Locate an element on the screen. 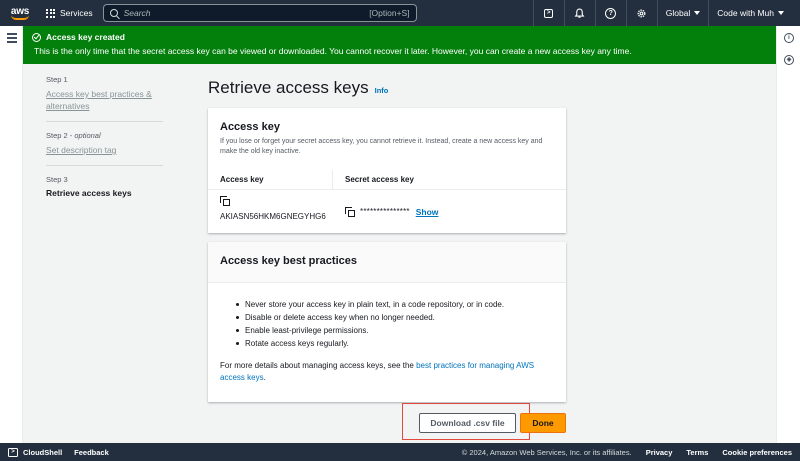 This screenshot has height=461, width=800. cloudshell-button: > is located at coordinates (548, 13).